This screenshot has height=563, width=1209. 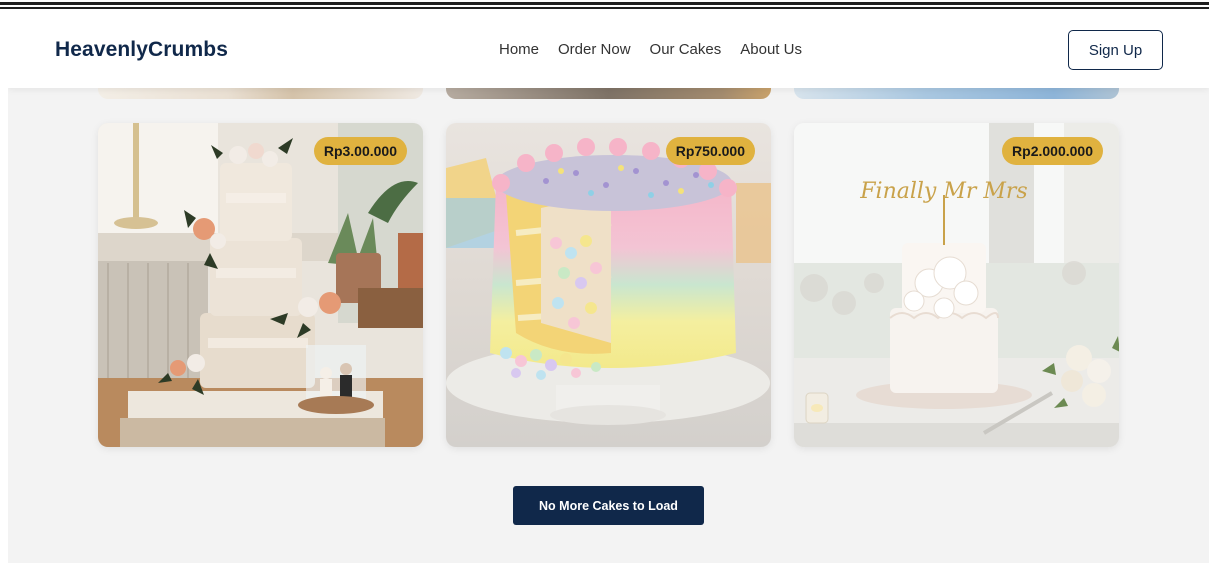 I want to click on top-border-line, so click(x=604, y=3).